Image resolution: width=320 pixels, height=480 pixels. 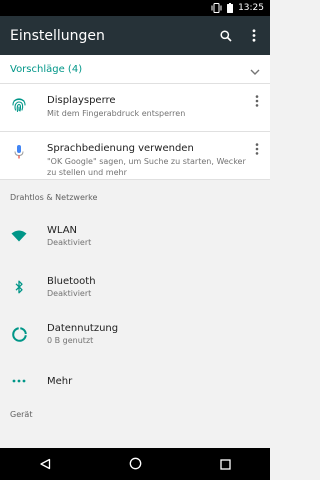 What do you see at coordinates (81, 100) in the screenshot?
I see `suggestion-title: Displaysperre` at bounding box center [81, 100].